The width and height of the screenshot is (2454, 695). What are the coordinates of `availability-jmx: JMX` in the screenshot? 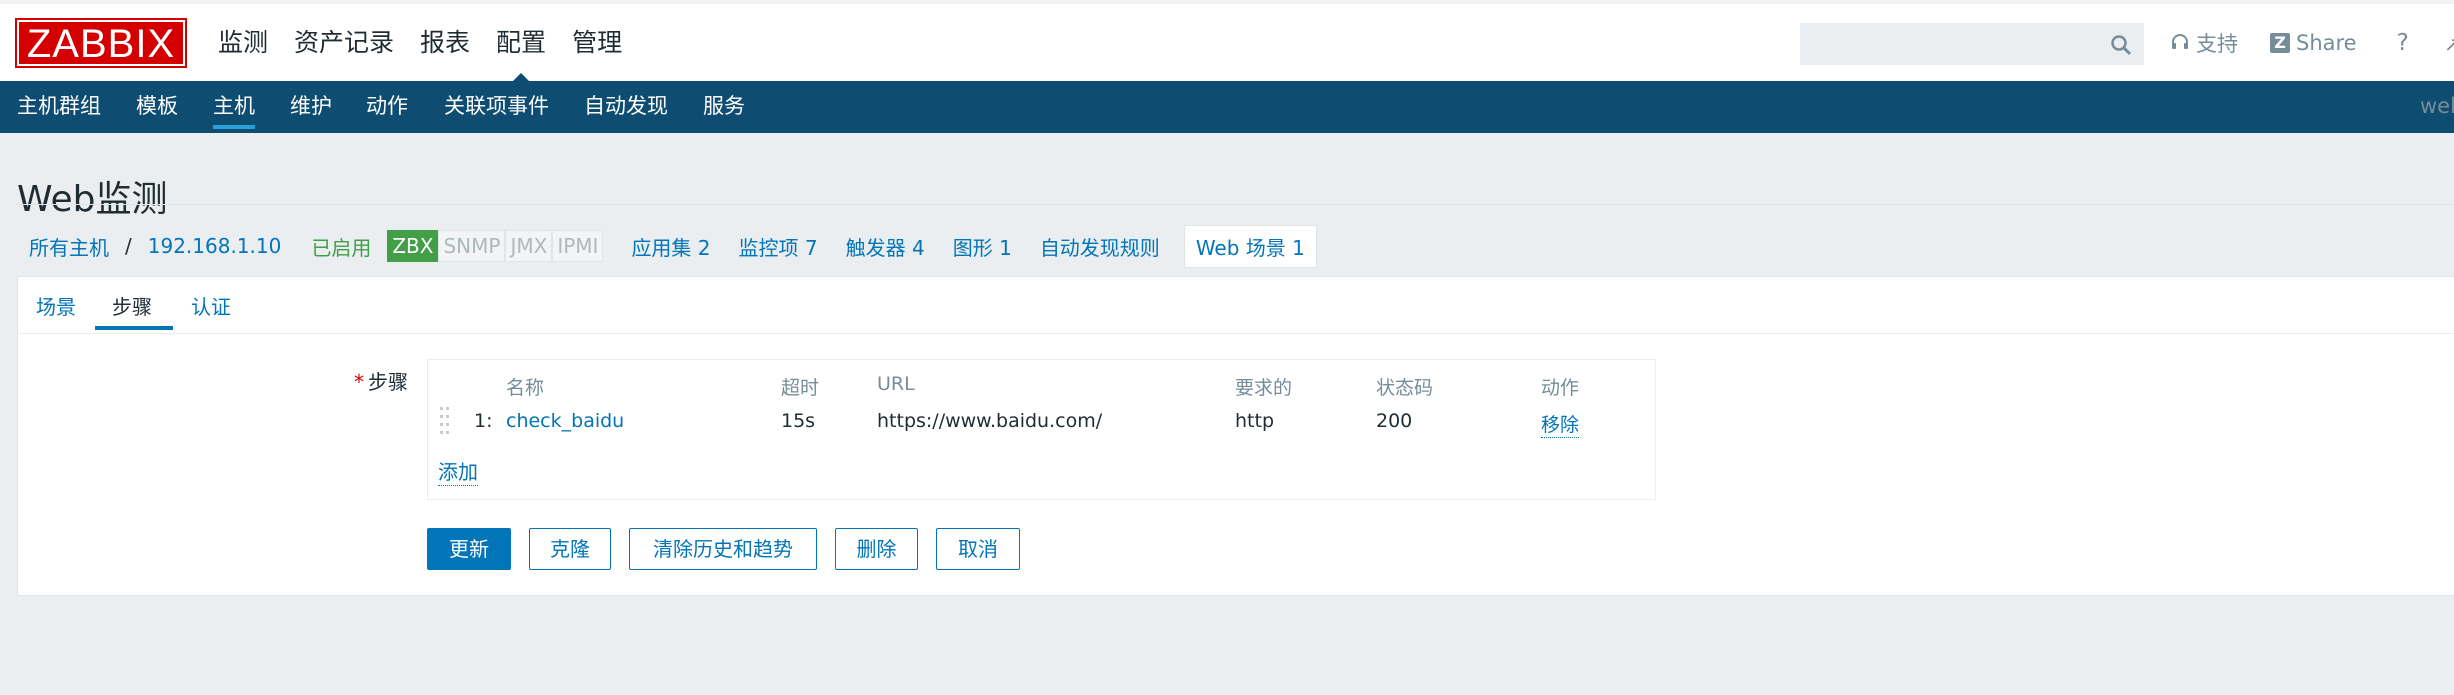 It's located at (529, 246).